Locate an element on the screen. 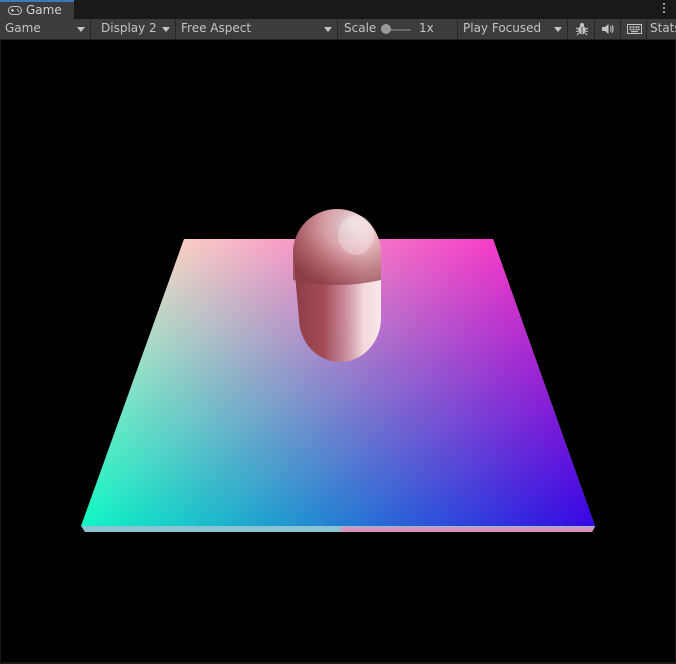  mute-audio-button is located at coordinates (608, 29).